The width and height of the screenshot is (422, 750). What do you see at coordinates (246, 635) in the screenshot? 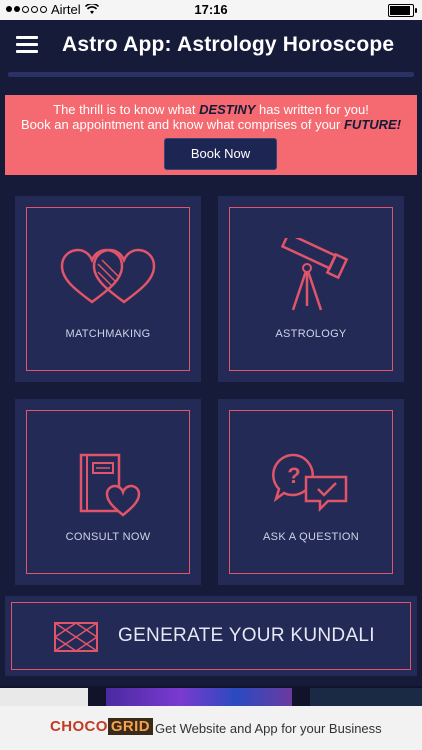
I see `kundali-label: GENERATE YOUR KUNDALI` at bounding box center [246, 635].